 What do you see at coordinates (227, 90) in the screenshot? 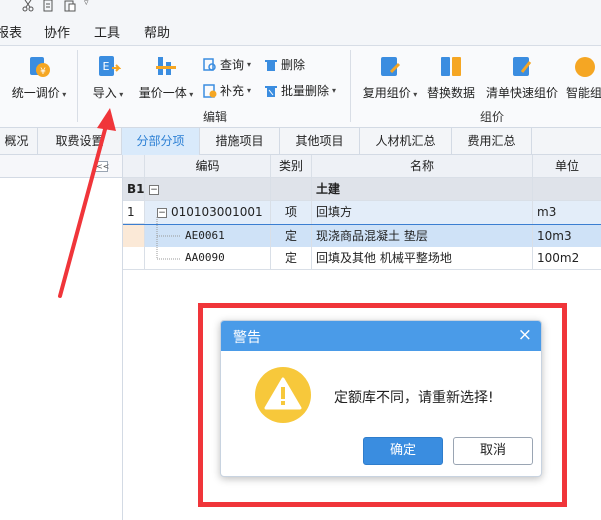
I see `supplement-button: 补充 ▾` at bounding box center [227, 90].